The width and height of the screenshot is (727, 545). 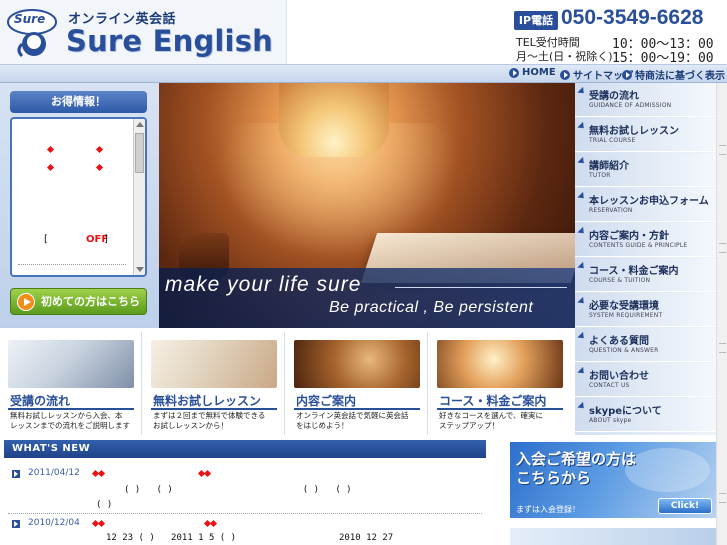 What do you see at coordinates (209, 415) in the screenshot?
I see `feature-card-desc-line: まずは２回まで無料で体験できる` at bounding box center [209, 415].